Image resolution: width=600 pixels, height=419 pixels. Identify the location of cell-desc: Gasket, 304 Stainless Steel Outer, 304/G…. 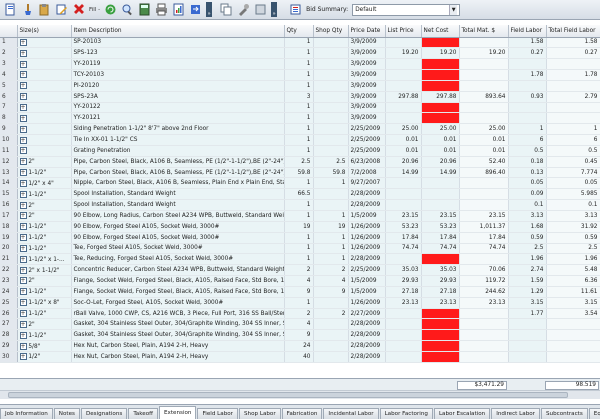
(178, 324).